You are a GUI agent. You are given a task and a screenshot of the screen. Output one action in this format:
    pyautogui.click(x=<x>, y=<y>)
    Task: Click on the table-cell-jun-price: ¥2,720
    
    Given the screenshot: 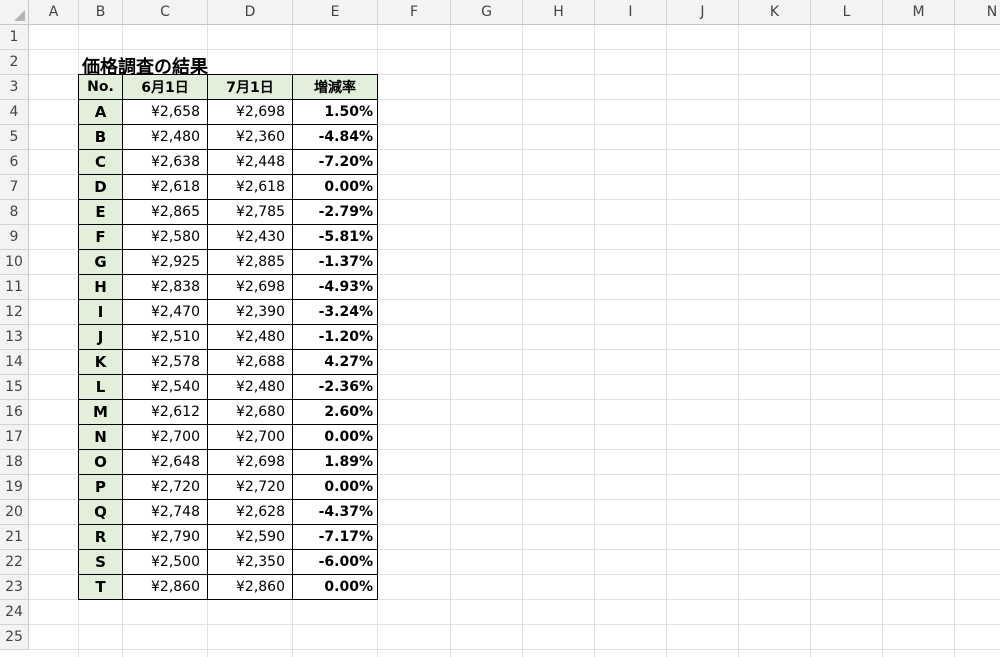 What is the action you would take?
    pyautogui.click(x=165, y=487)
    